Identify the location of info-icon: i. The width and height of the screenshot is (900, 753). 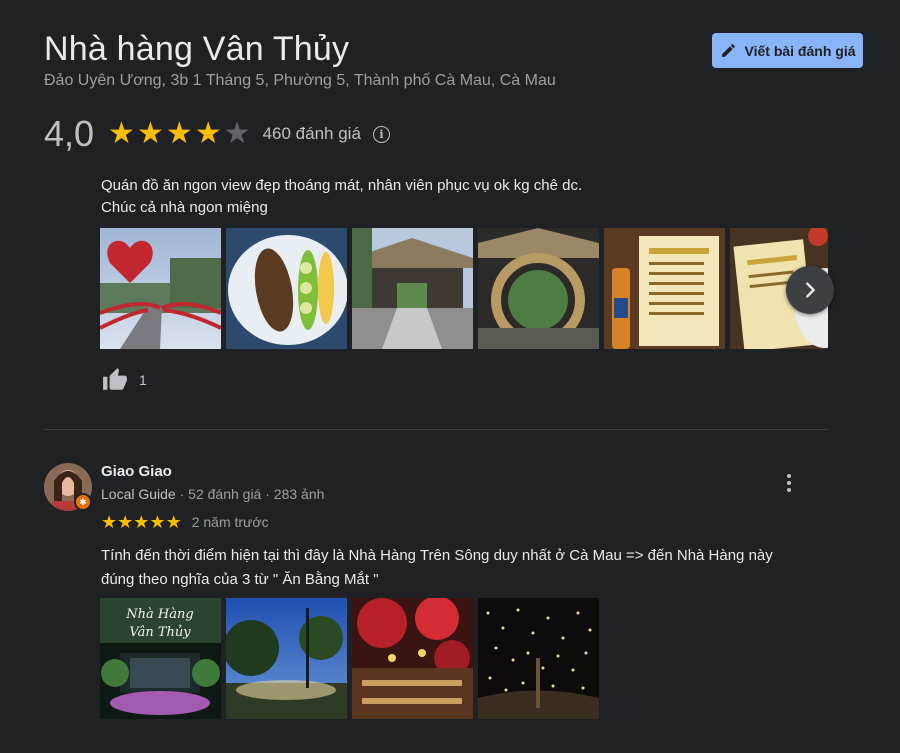
(381, 134).